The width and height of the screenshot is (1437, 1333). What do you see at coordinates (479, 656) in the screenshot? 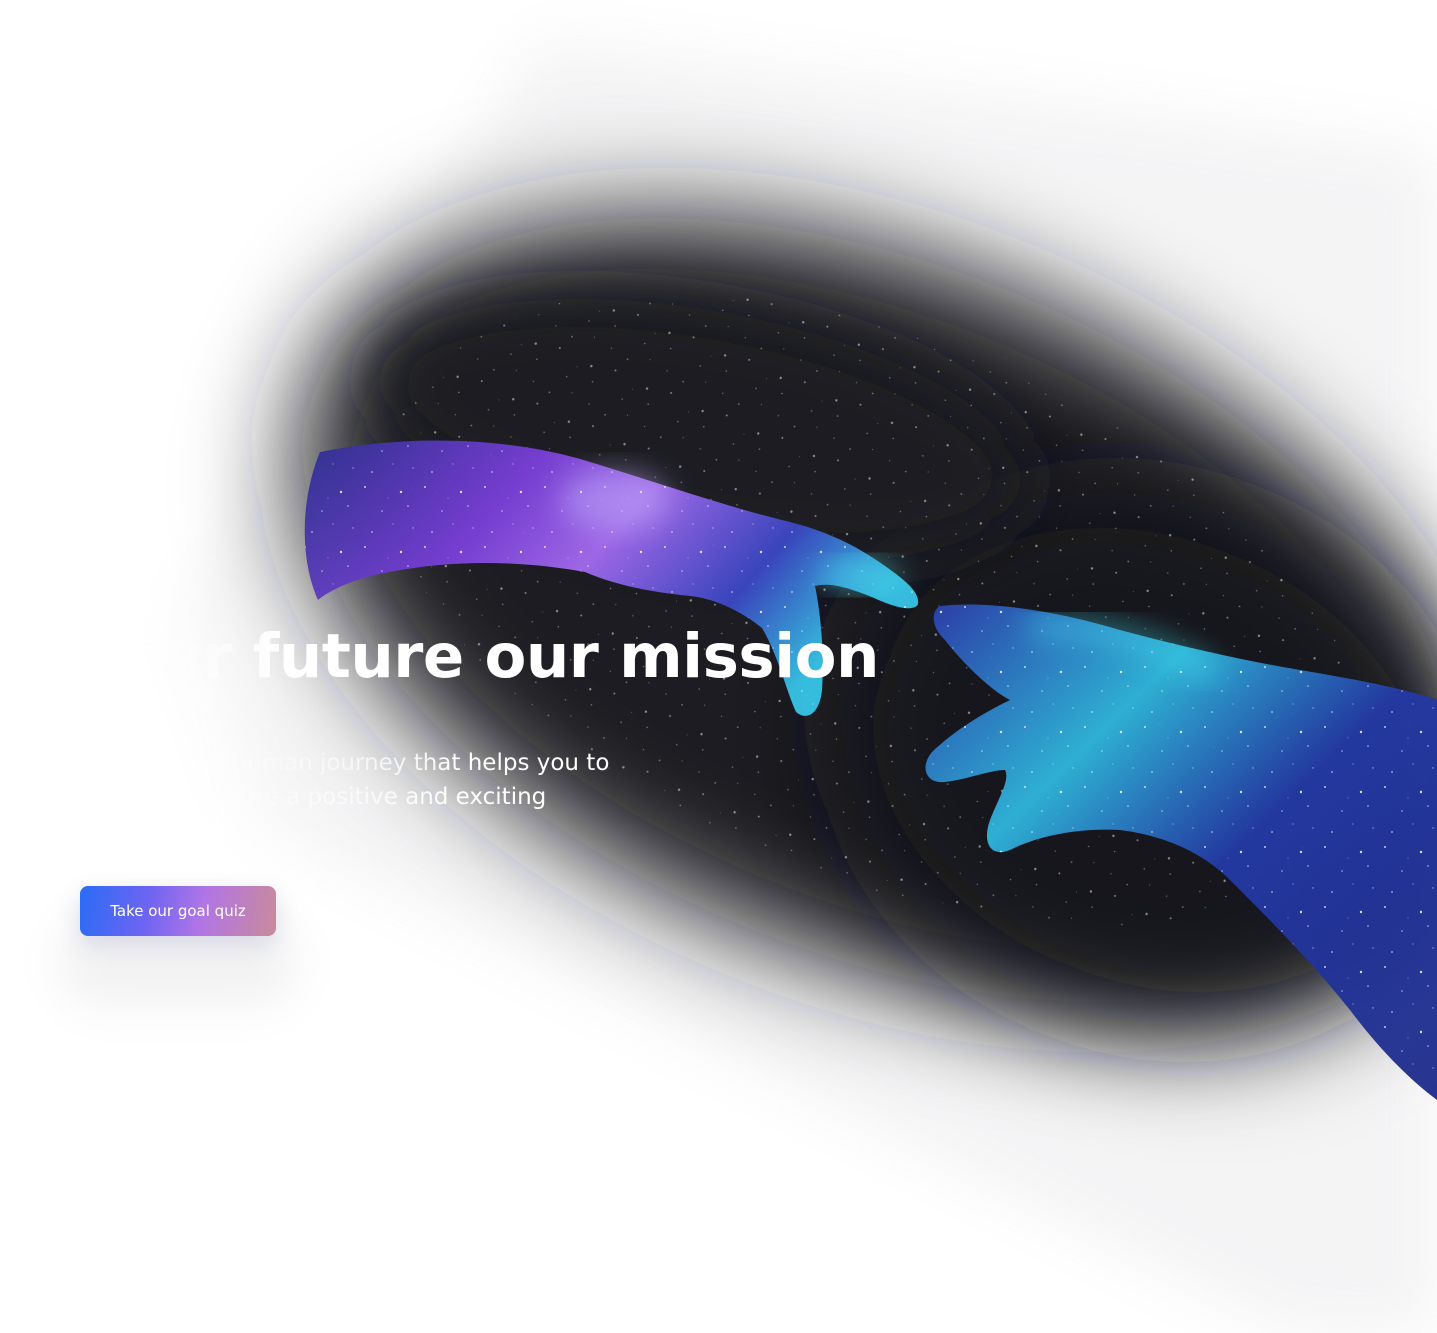
I see `hero-title: Your future our mission` at bounding box center [479, 656].